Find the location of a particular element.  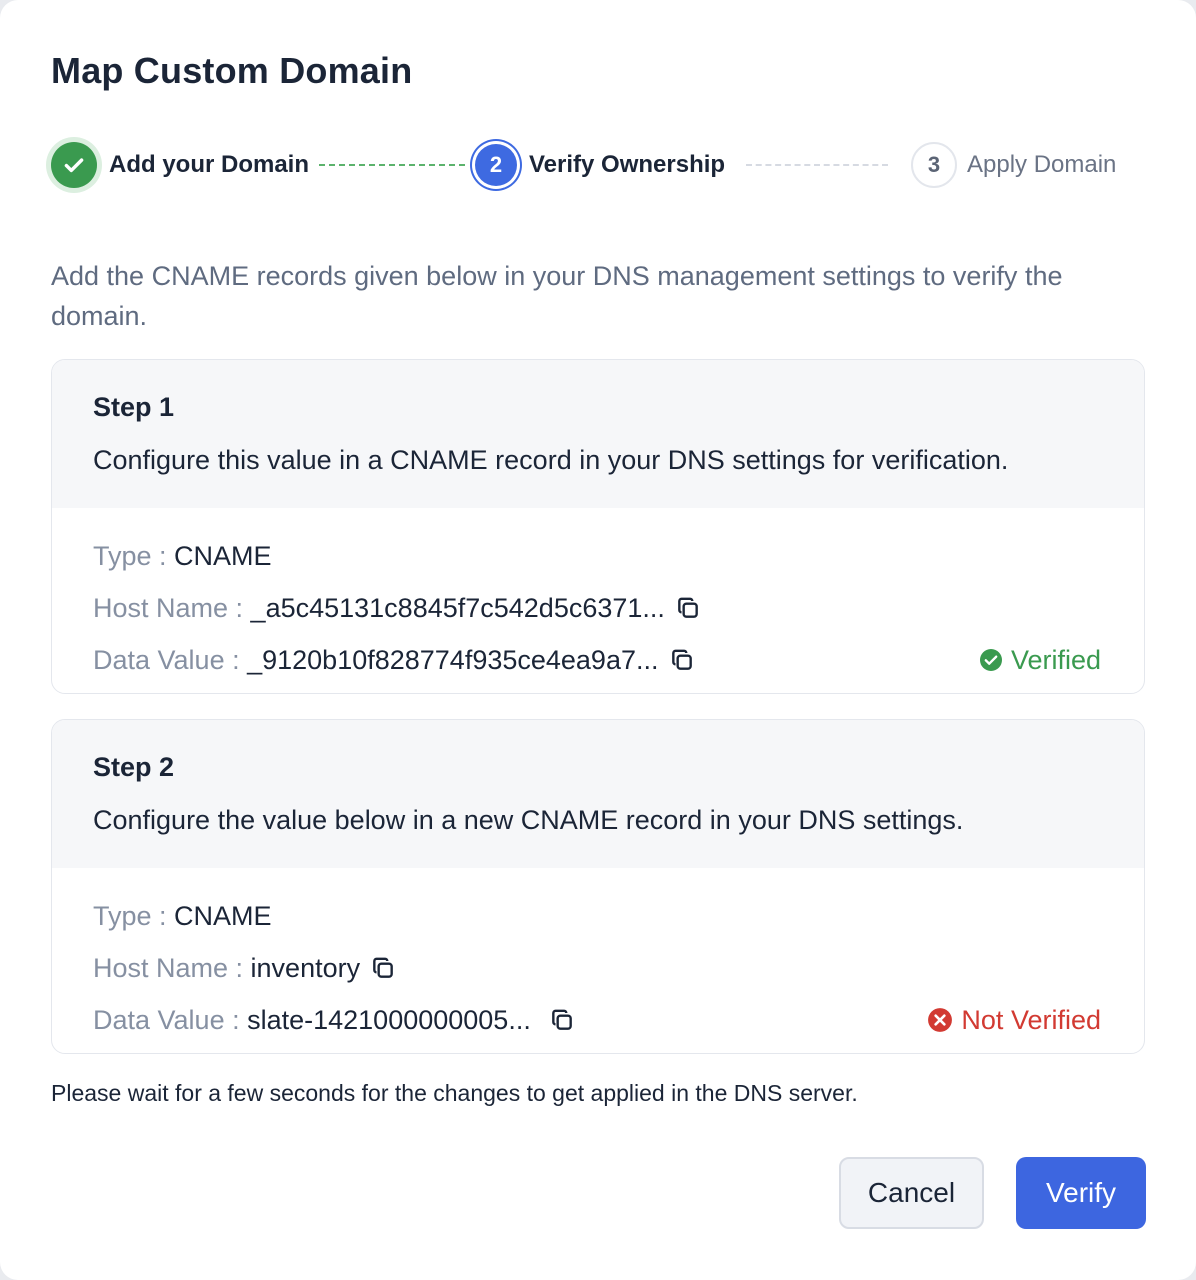

step-apply-domain: 3 Apply Domain is located at coordinates (1013, 165).